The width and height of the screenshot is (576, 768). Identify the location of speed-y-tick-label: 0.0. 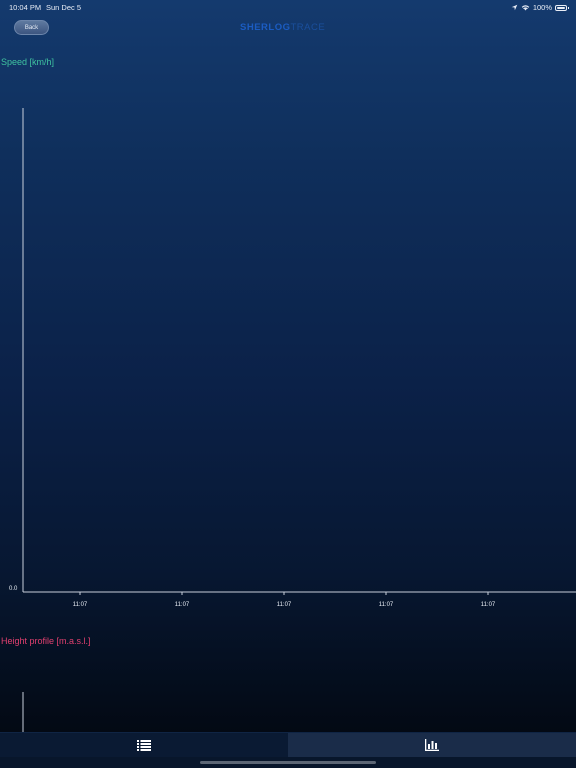
(13, 589).